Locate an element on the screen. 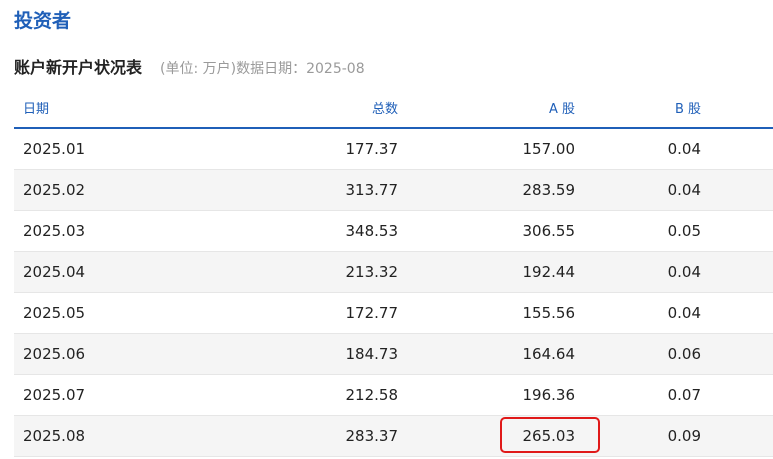  cell-total: 348.53 is located at coordinates (266, 231).